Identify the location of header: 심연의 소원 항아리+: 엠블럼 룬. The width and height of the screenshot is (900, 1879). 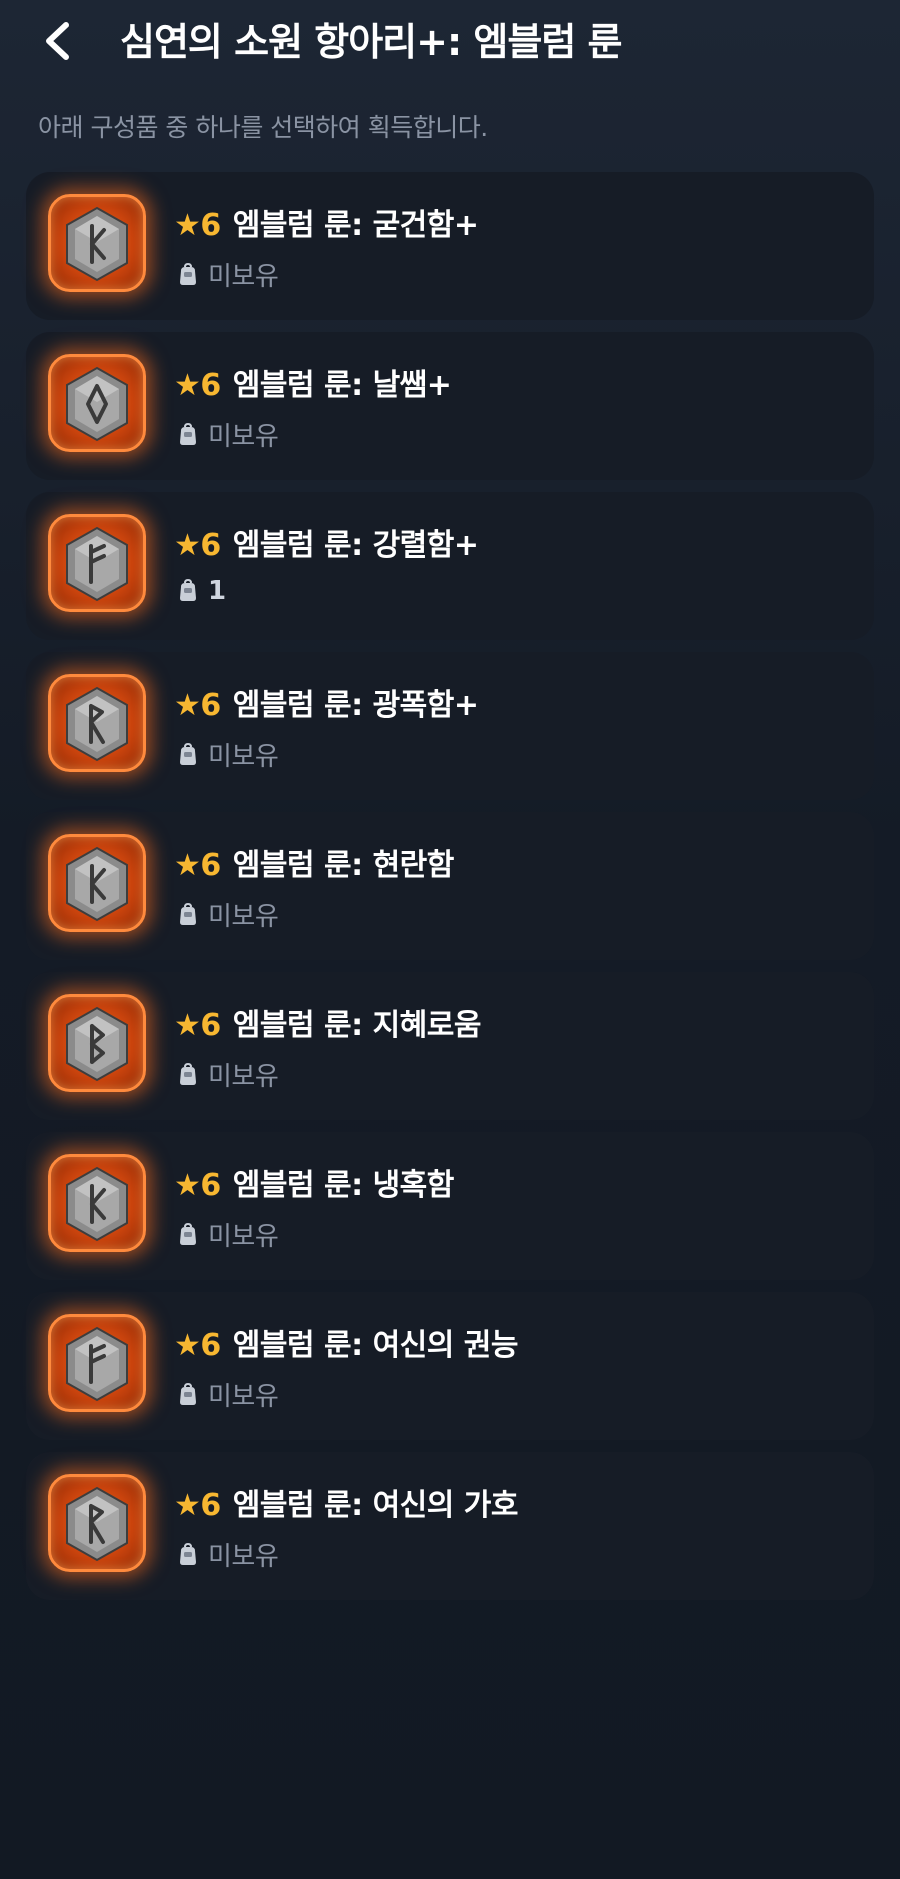
(450, 45).